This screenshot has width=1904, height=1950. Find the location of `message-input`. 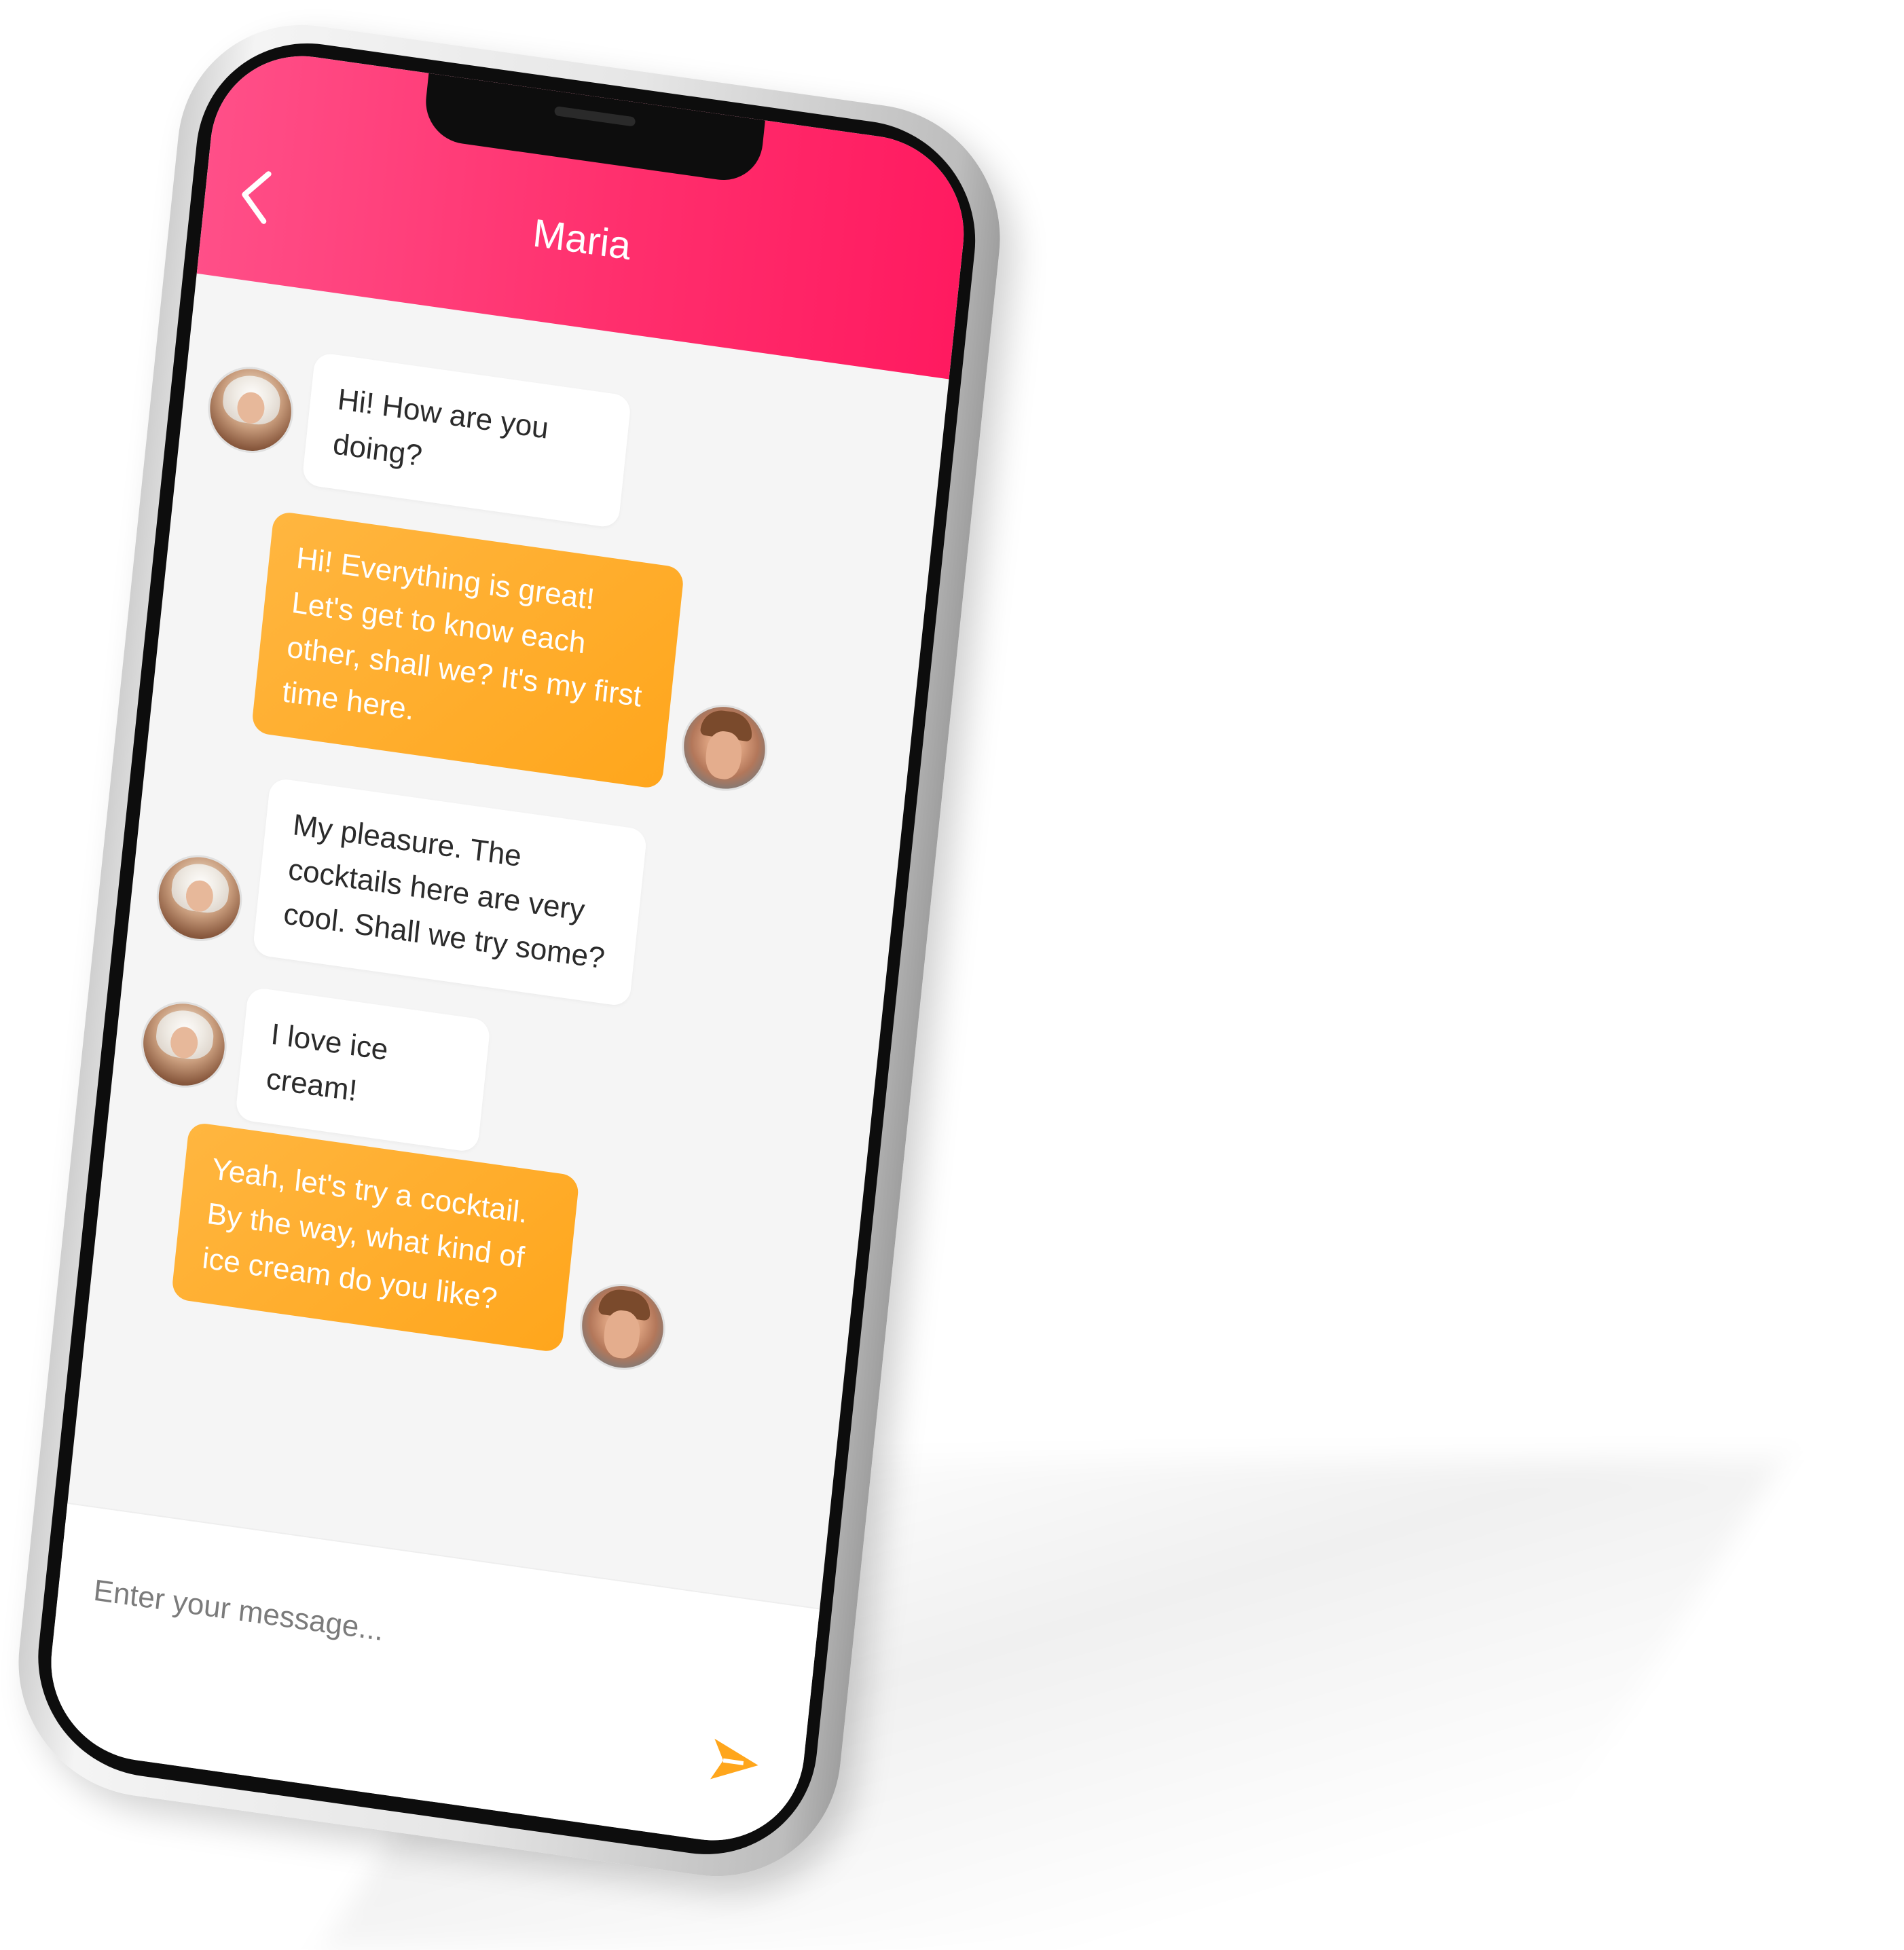

message-input is located at coordinates (396, 1633).